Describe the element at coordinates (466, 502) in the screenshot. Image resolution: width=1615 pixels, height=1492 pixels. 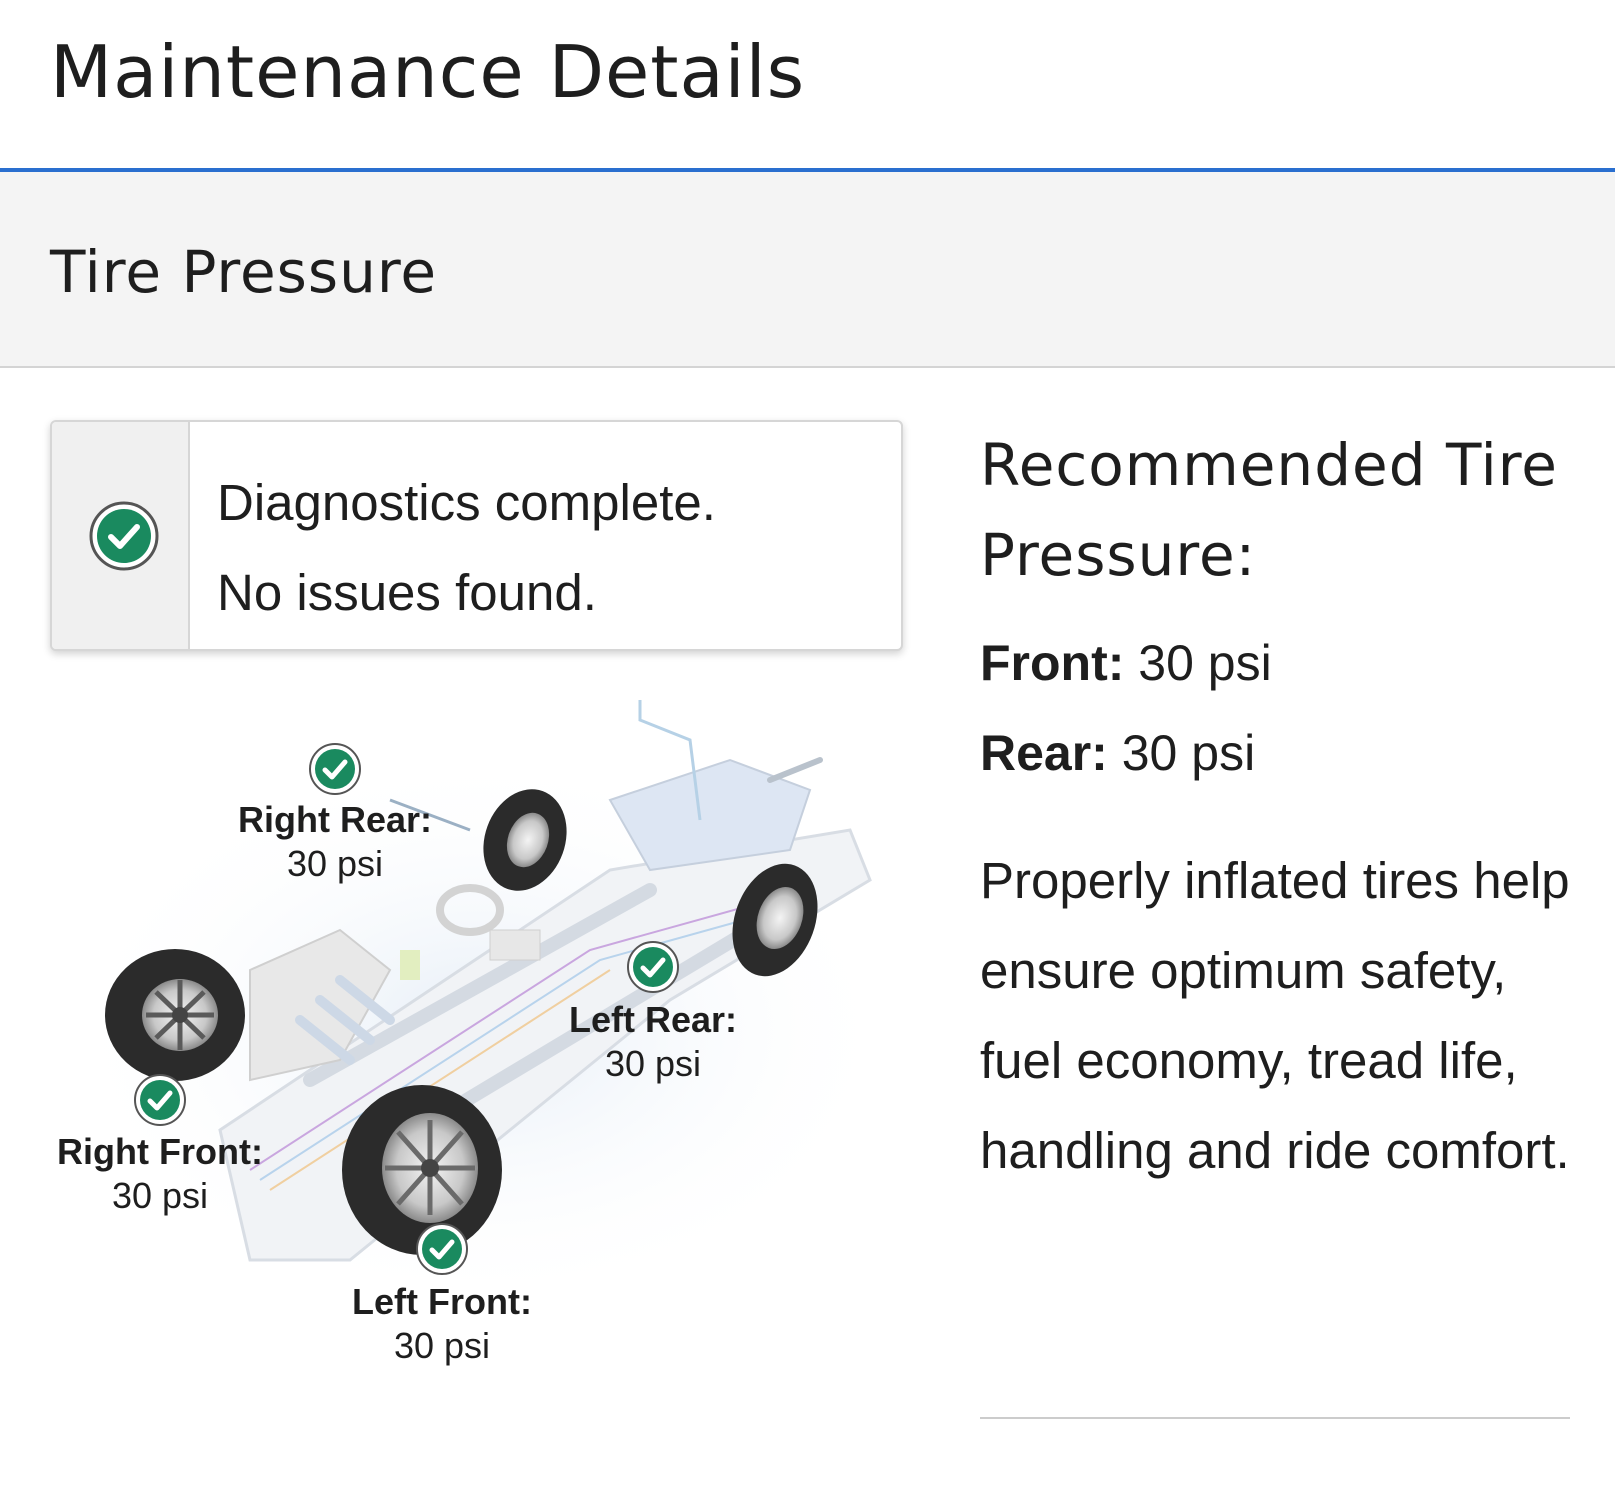
I see `status-line-1: Diagnostics complete.` at that location.